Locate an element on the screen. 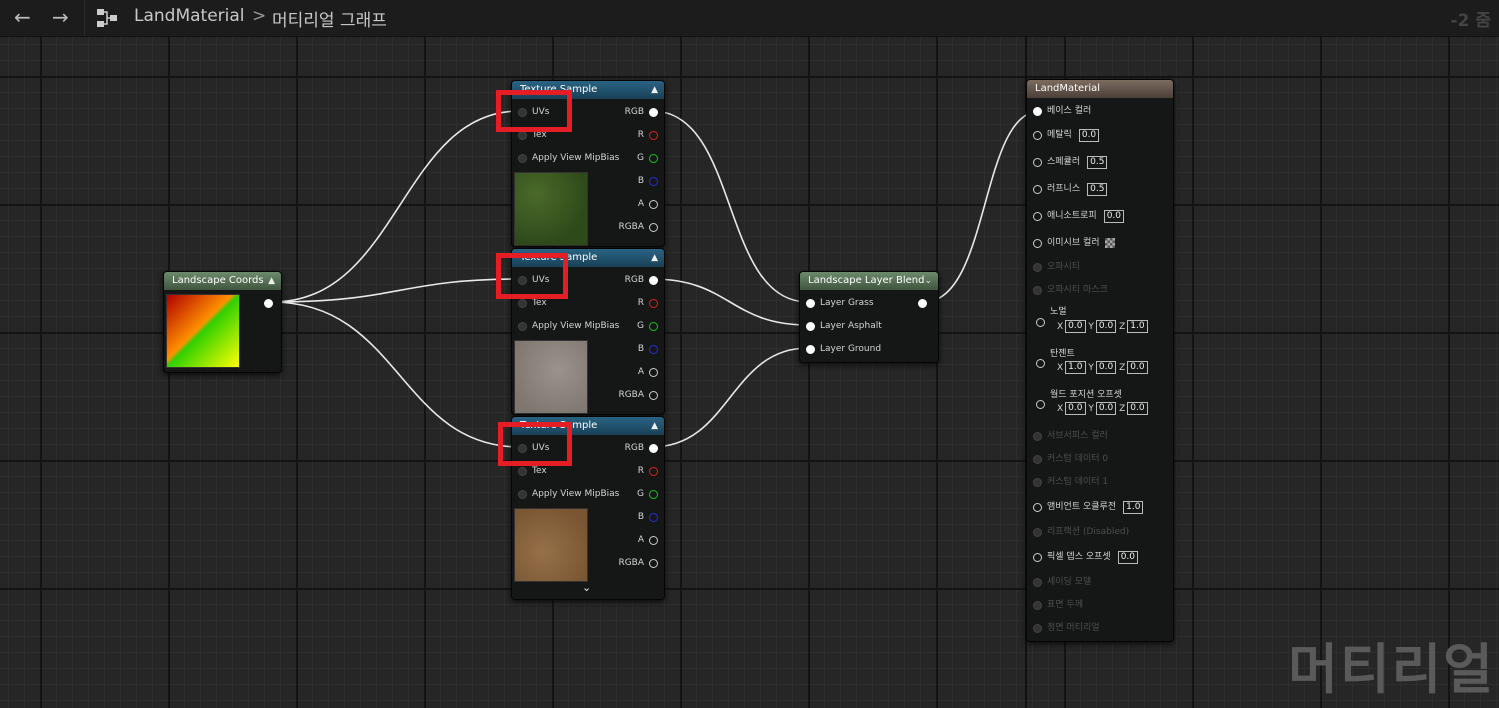 The height and width of the screenshot is (708, 1499). landscape-coords-header: Landscape Coords ▲ is located at coordinates (222, 281).